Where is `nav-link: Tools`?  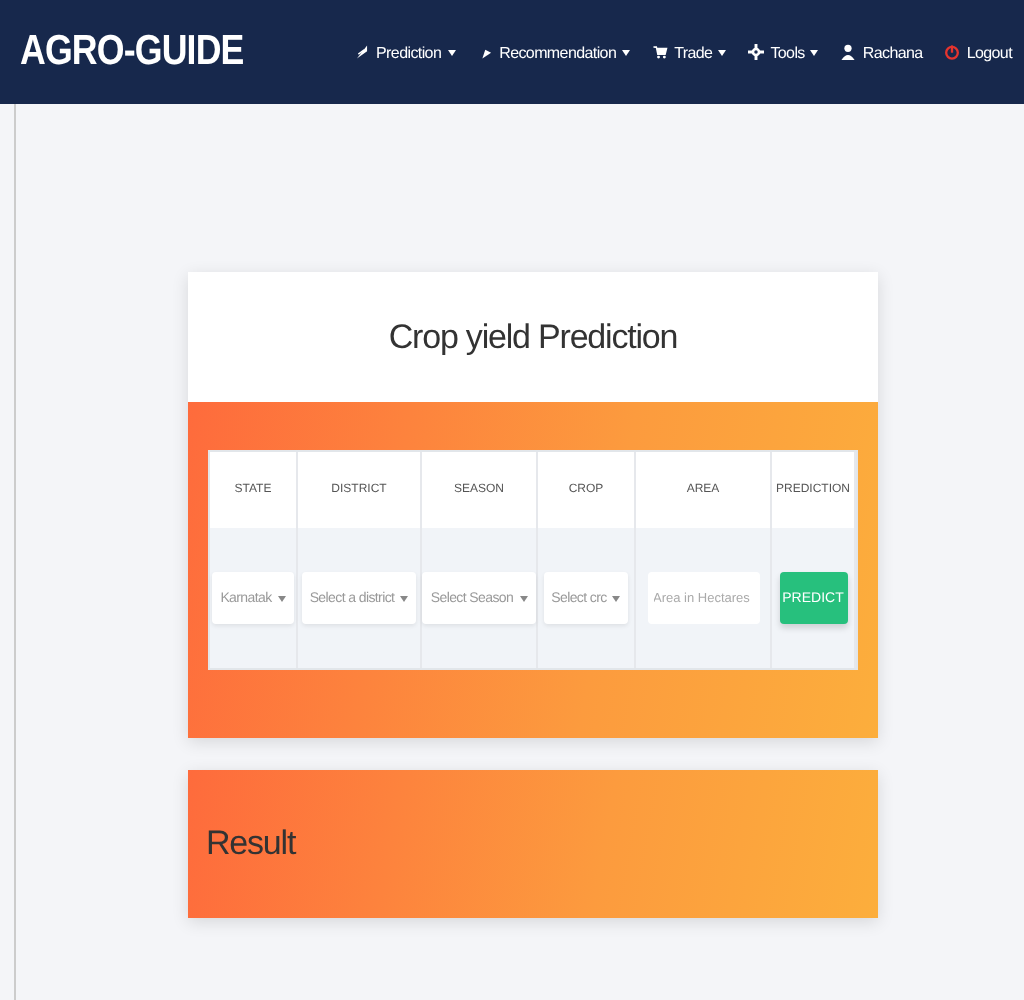 nav-link: Tools is located at coordinates (783, 52).